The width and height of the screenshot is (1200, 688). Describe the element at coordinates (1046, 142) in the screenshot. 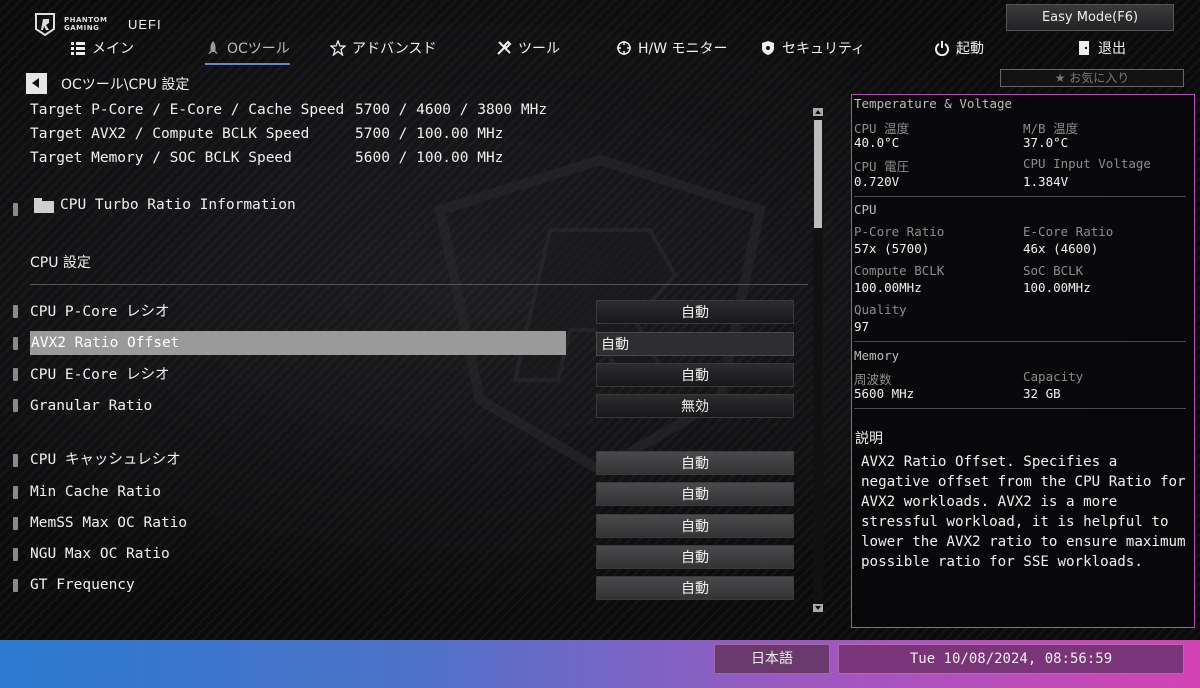

I see `mb-temp-value: 37.0°C` at that location.